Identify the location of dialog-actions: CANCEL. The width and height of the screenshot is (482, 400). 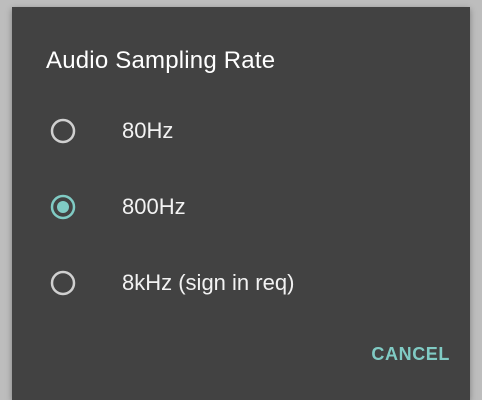
(410, 354).